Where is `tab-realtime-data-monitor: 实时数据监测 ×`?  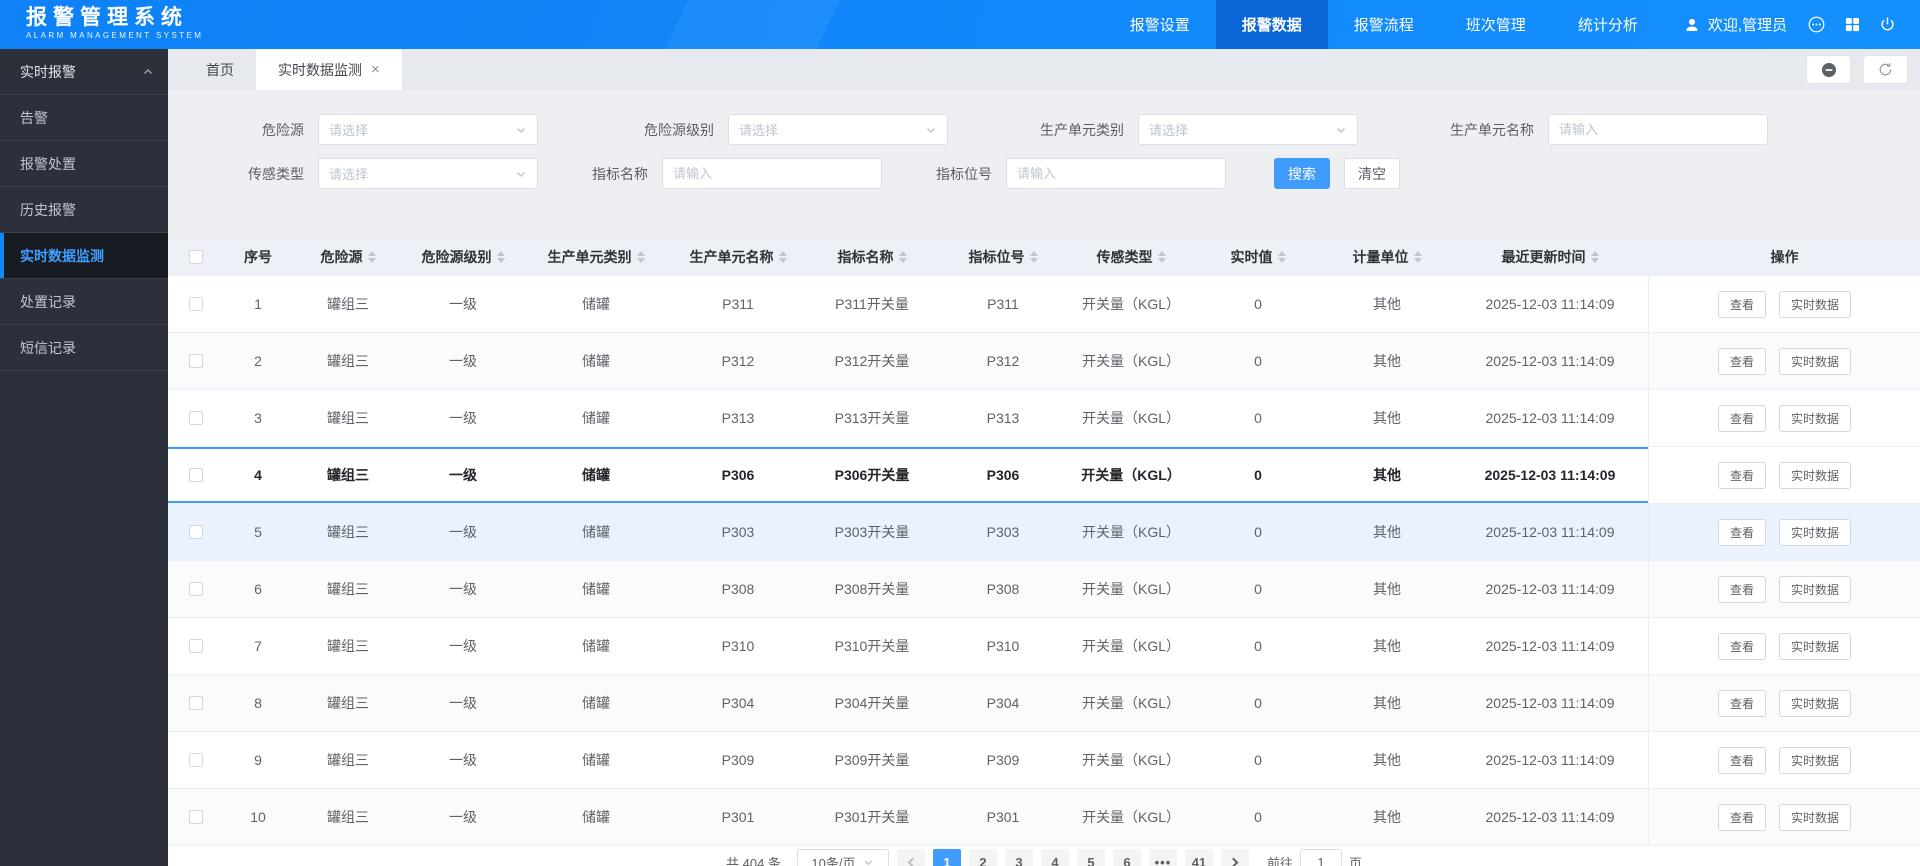 tab-realtime-data-monitor: 实时数据监测 × is located at coordinates (329, 69).